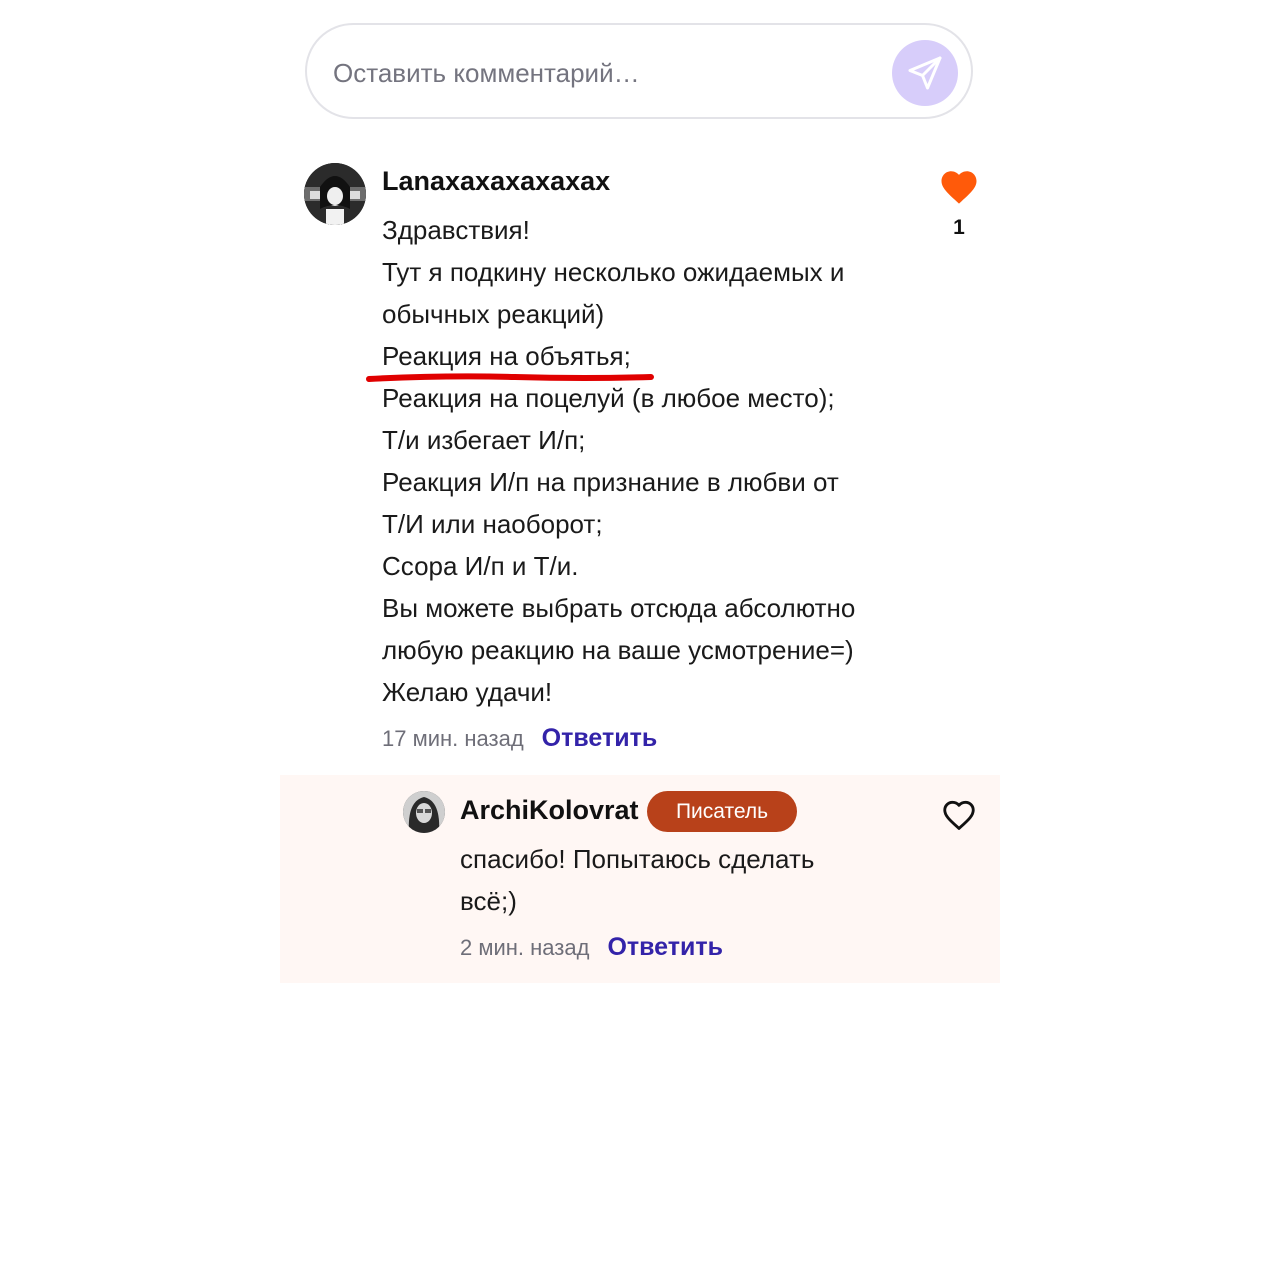  Describe the element at coordinates (959, 227) in the screenshot. I see `like-count: 1` at that location.